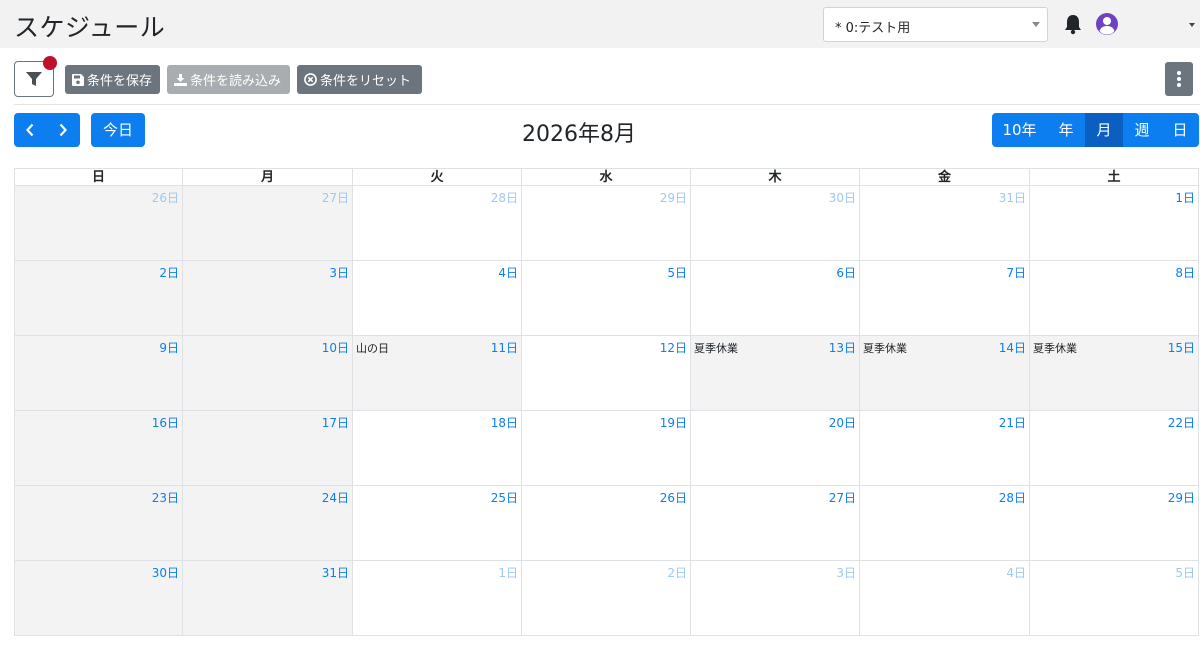 This screenshot has width=1200, height=646. I want to click on today-button: 今日, so click(118, 130).